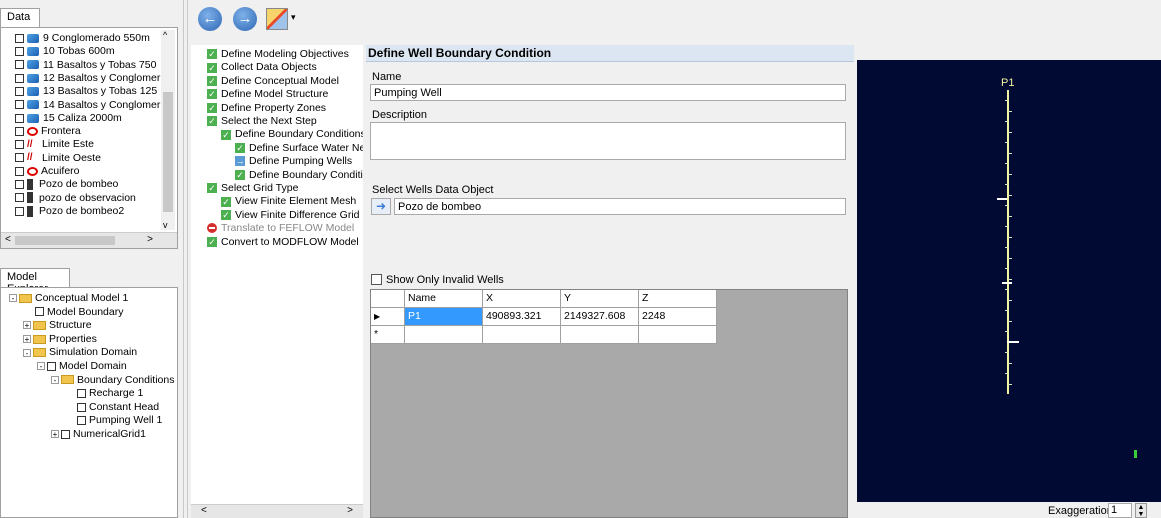 The height and width of the screenshot is (518, 1161). I want to click on data-item: 9 Conglomerado 550m, so click(82, 38).